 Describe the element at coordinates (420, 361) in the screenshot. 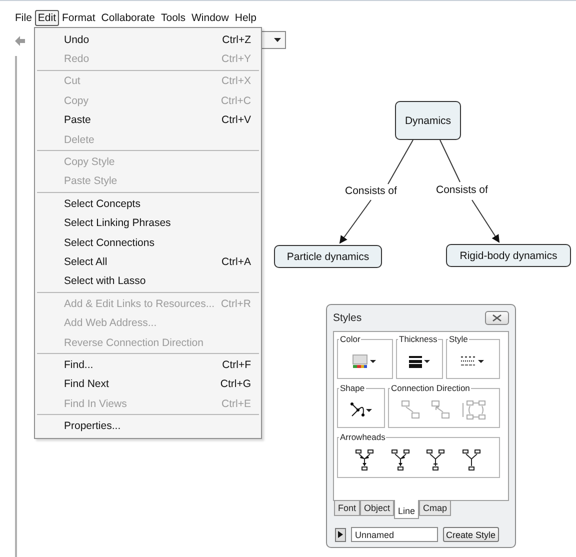

I see `line-thickness-icon` at that location.